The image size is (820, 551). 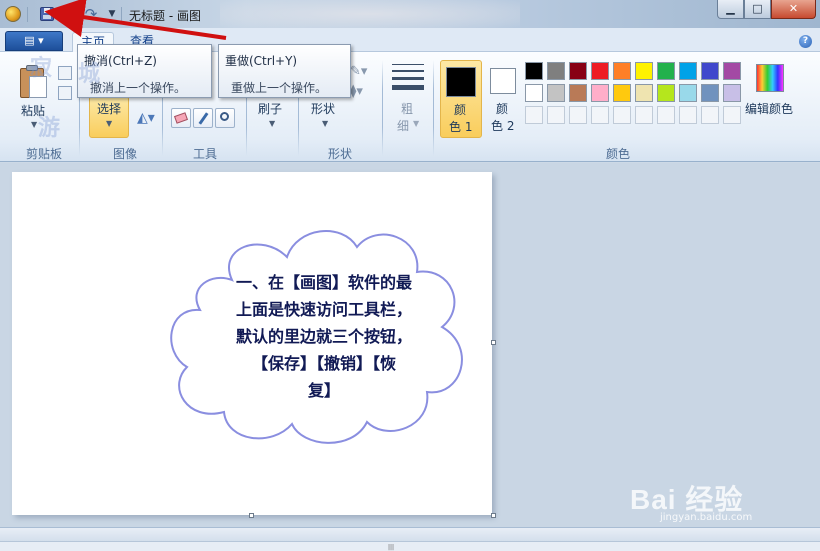 I want to click on outline-icon: ✎▾, so click(x=358, y=71).